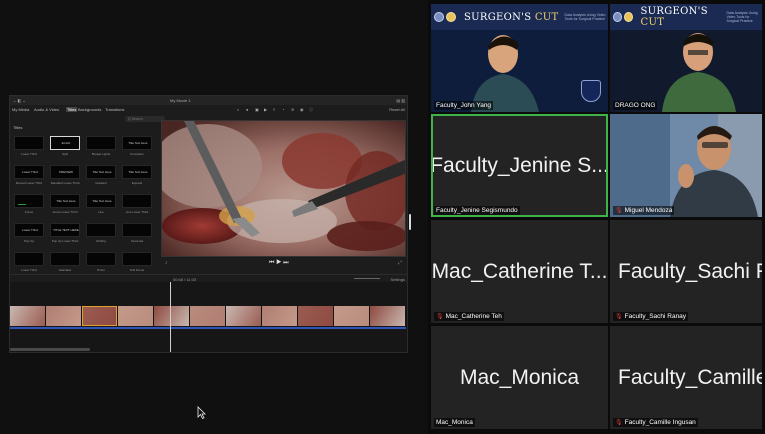  What do you see at coordinates (166, 263) in the screenshot?
I see `volume-icon: ♪` at bounding box center [166, 263].